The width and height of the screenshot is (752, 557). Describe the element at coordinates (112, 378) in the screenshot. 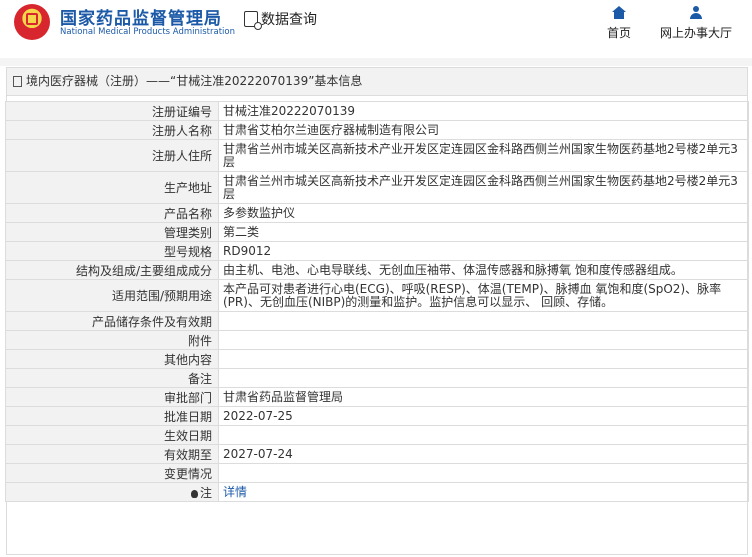

I see `row-label: 备注` at that location.